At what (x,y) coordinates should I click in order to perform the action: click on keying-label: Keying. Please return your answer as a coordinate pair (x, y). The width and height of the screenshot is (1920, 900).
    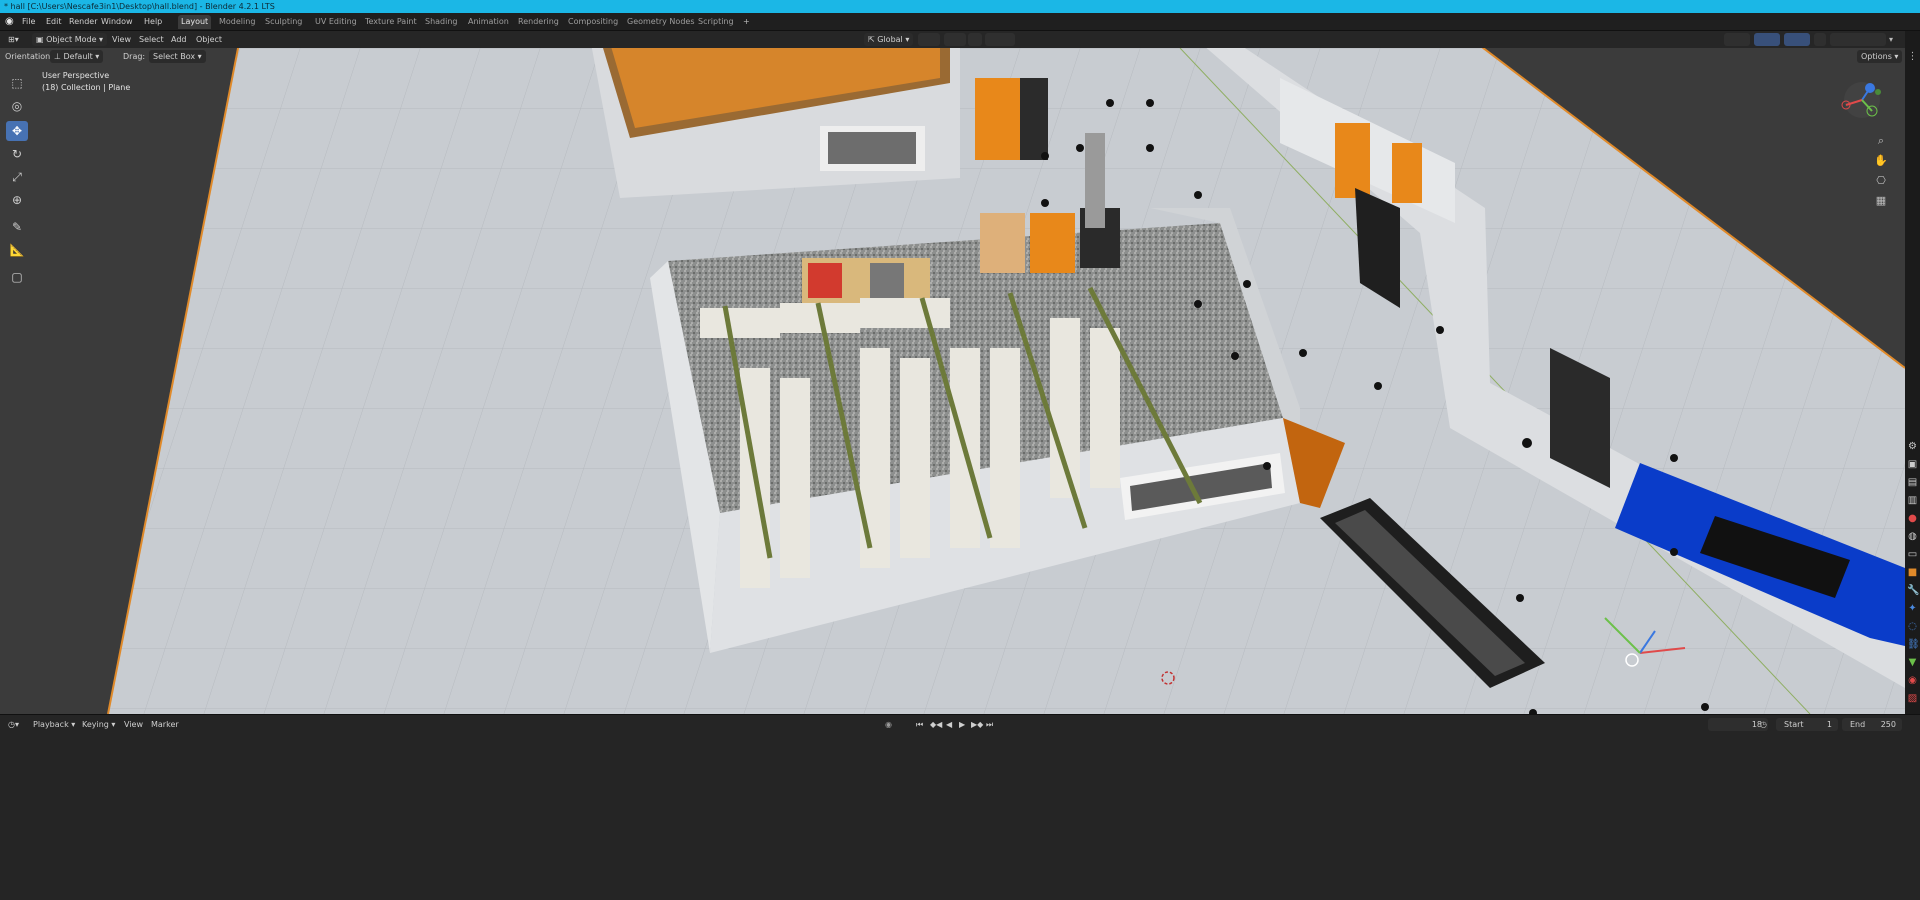
    Looking at the image, I should click on (95, 724).